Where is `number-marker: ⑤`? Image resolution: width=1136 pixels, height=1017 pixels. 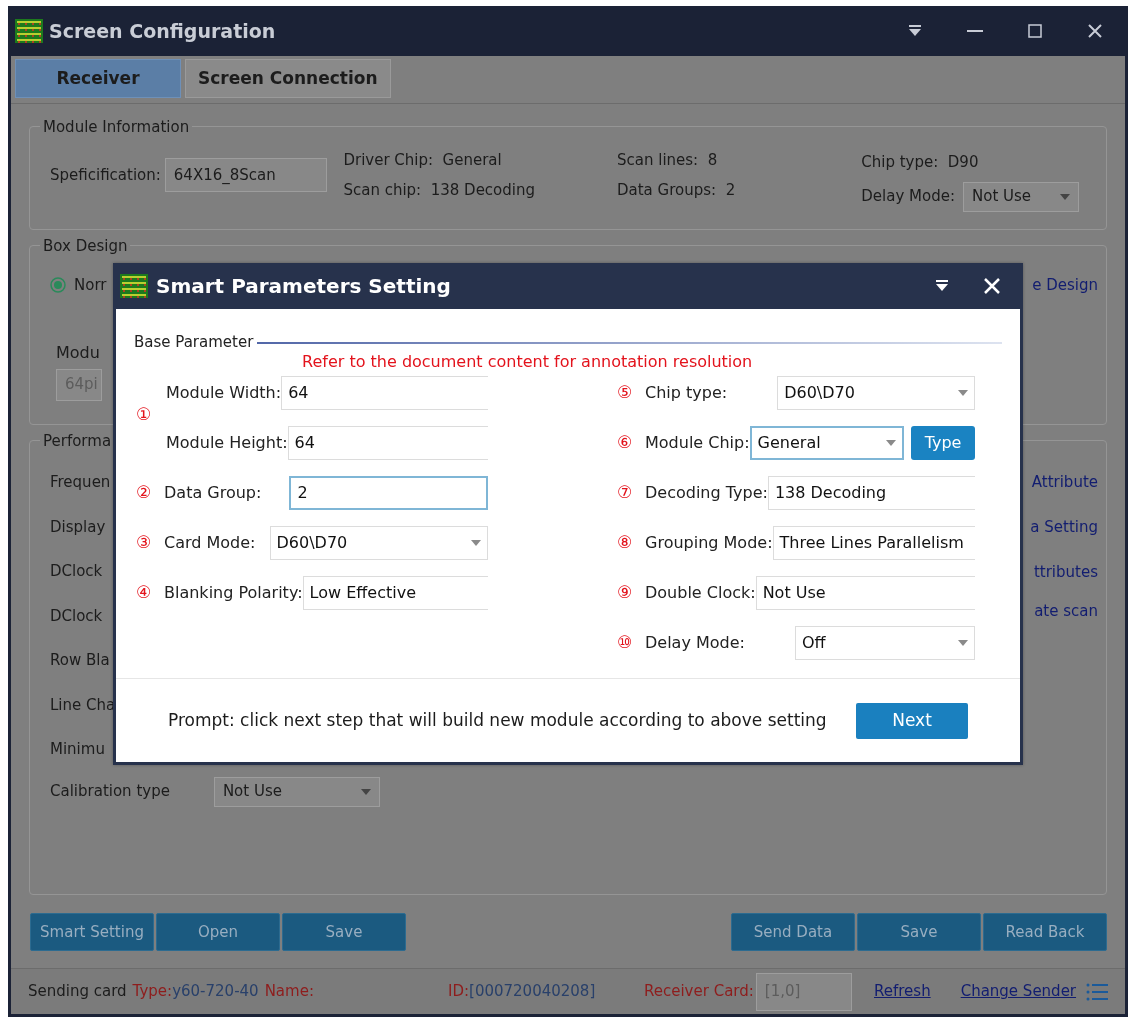 number-marker: ⑤ is located at coordinates (625, 392).